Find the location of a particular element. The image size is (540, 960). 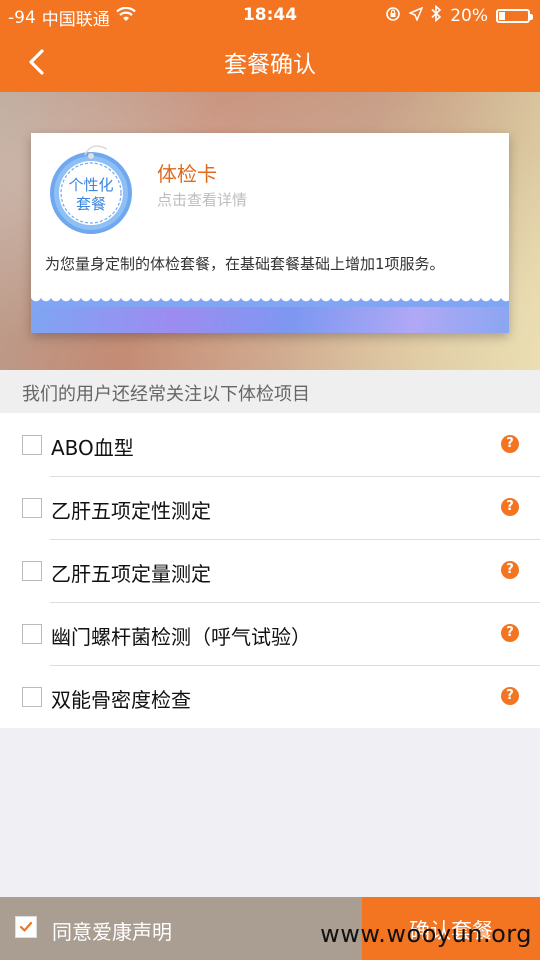

section-header: 我们的用户还经常关注以下体检项目 is located at coordinates (270, 391).